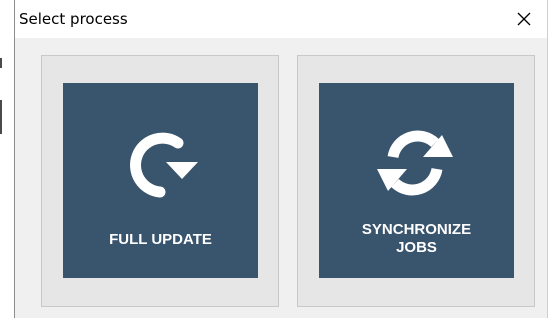 The height and width of the screenshot is (318, 548). Describe the element at coordinates (160, 239) in the screenshot. I see `full-update-label: FULL UPDATE` at that location.